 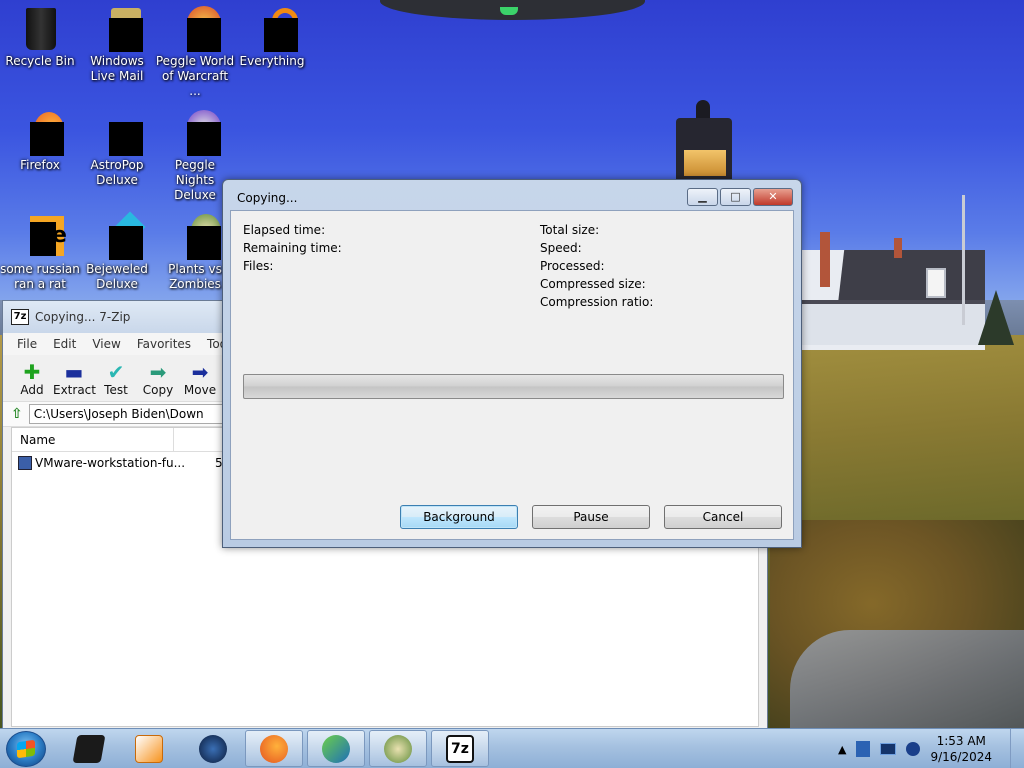 I want to click on download-manager-icon, so click(x=336, y=748).